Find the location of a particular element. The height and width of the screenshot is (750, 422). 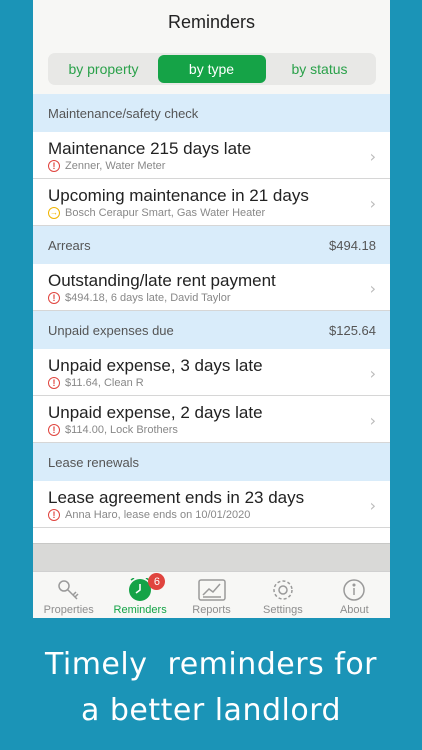

item-subtitle: Anna Haro, lease ends on 10/01/2020 is located at coordinates (158, 515).